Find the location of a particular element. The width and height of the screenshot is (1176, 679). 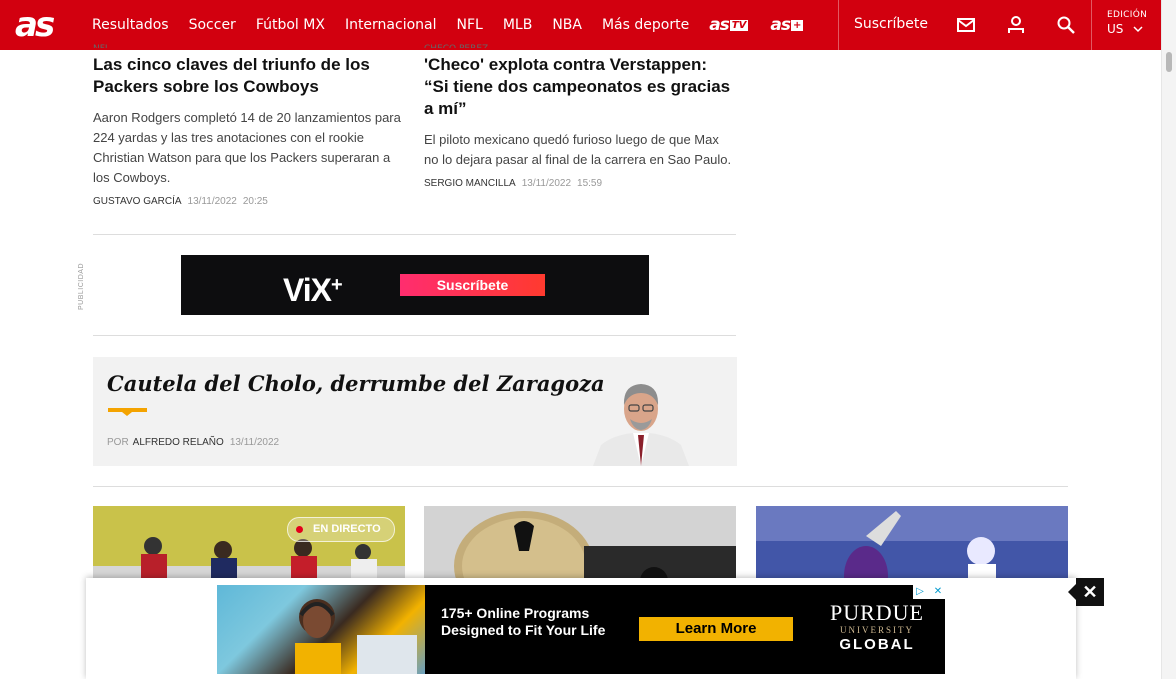

learn-more-button: Learn More is located at coordinates (716, 629).